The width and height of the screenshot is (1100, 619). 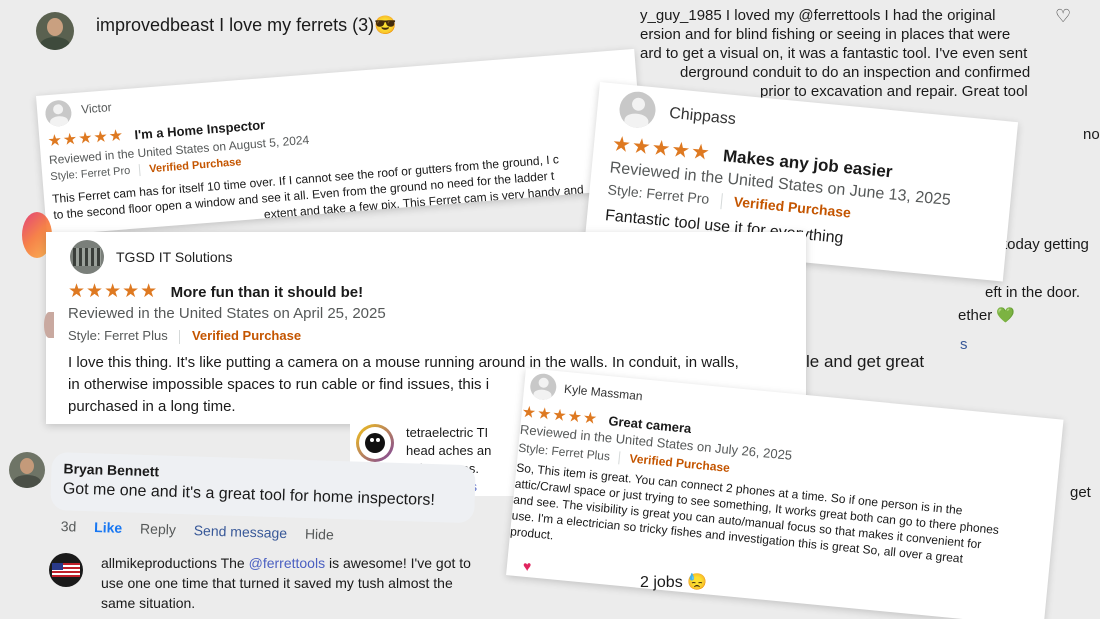 I want to click on like-button: Like, so click(x=108, y=527).